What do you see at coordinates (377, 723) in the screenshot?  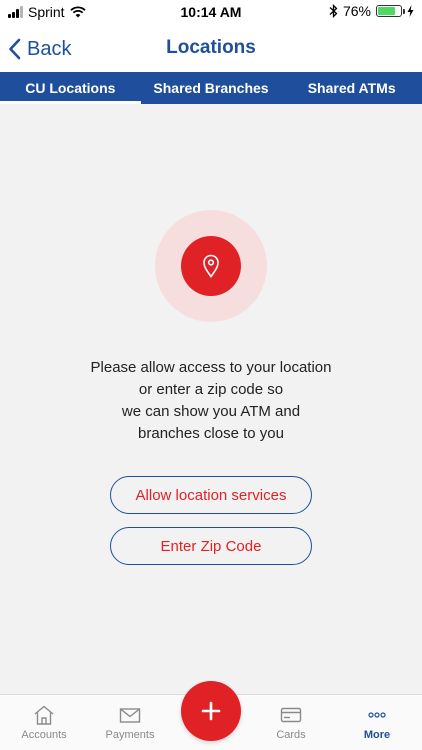 I see `tab-more: More` at bounding box center [377, 723].